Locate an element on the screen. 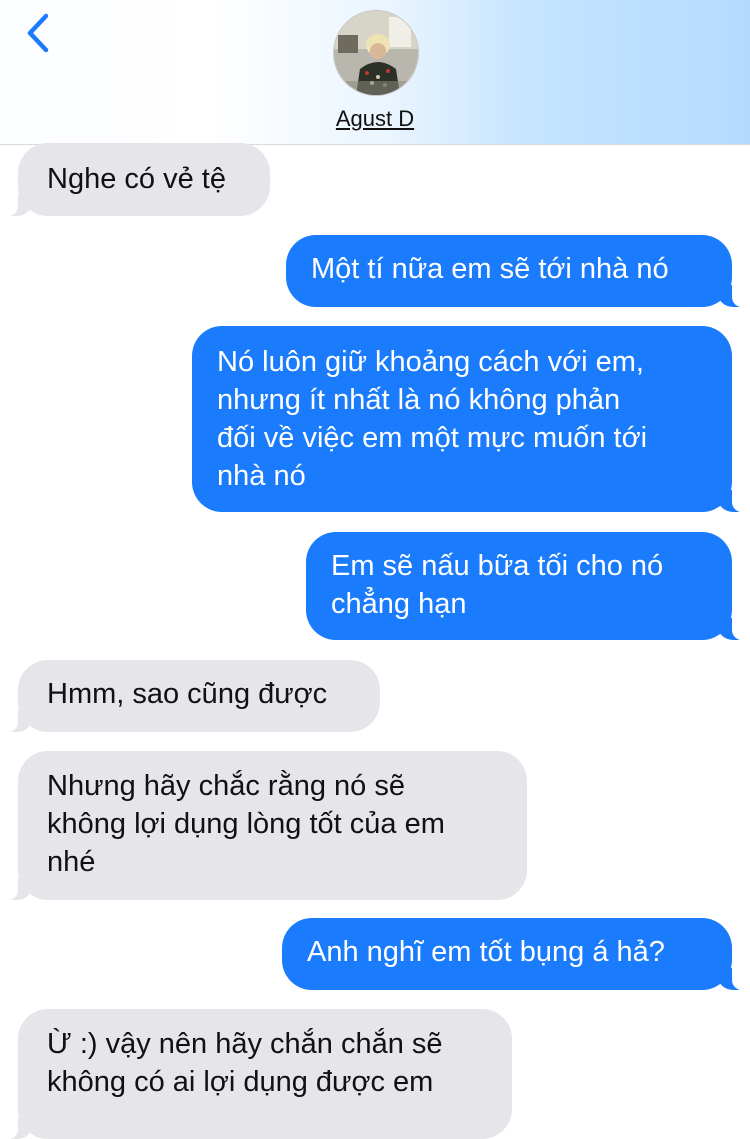  message-text: nhé is located at coordinates (71, 862).